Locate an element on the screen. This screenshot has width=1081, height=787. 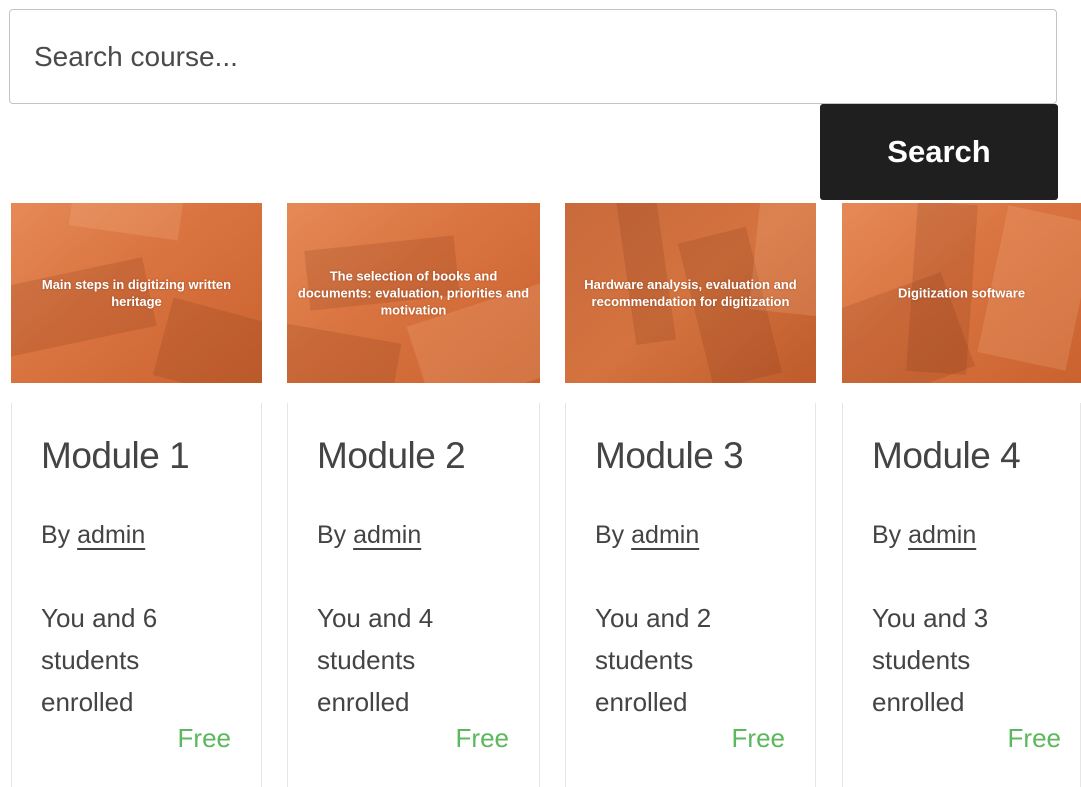
thumbnail-caption: Digitization software is located at coordinates (961, 293).